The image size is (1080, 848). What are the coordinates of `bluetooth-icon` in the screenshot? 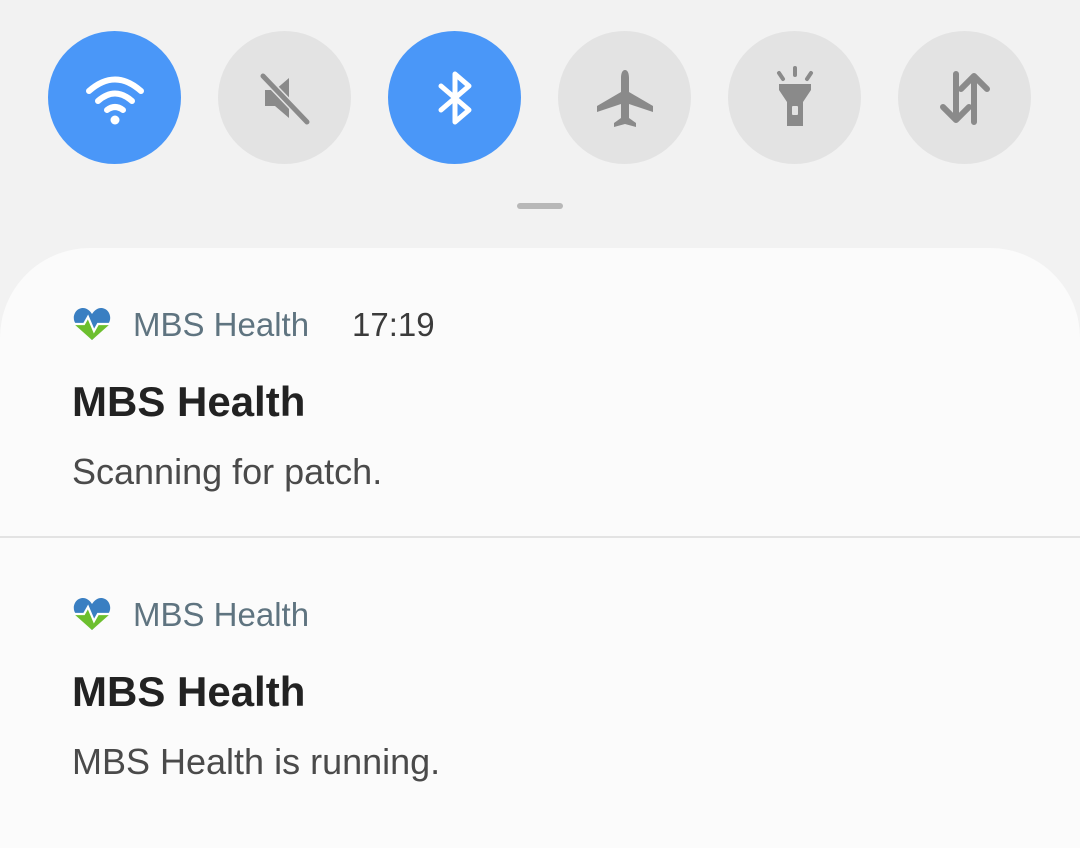 It's located at (454, 97).